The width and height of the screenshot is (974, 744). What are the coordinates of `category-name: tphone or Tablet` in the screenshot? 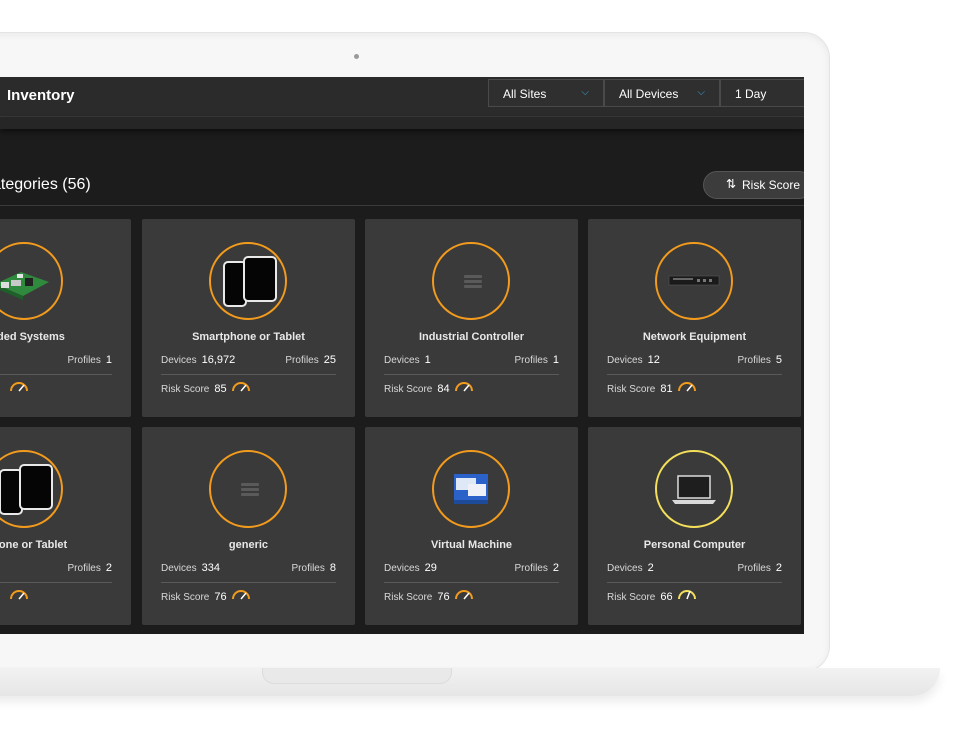 It's located at (34, 545).